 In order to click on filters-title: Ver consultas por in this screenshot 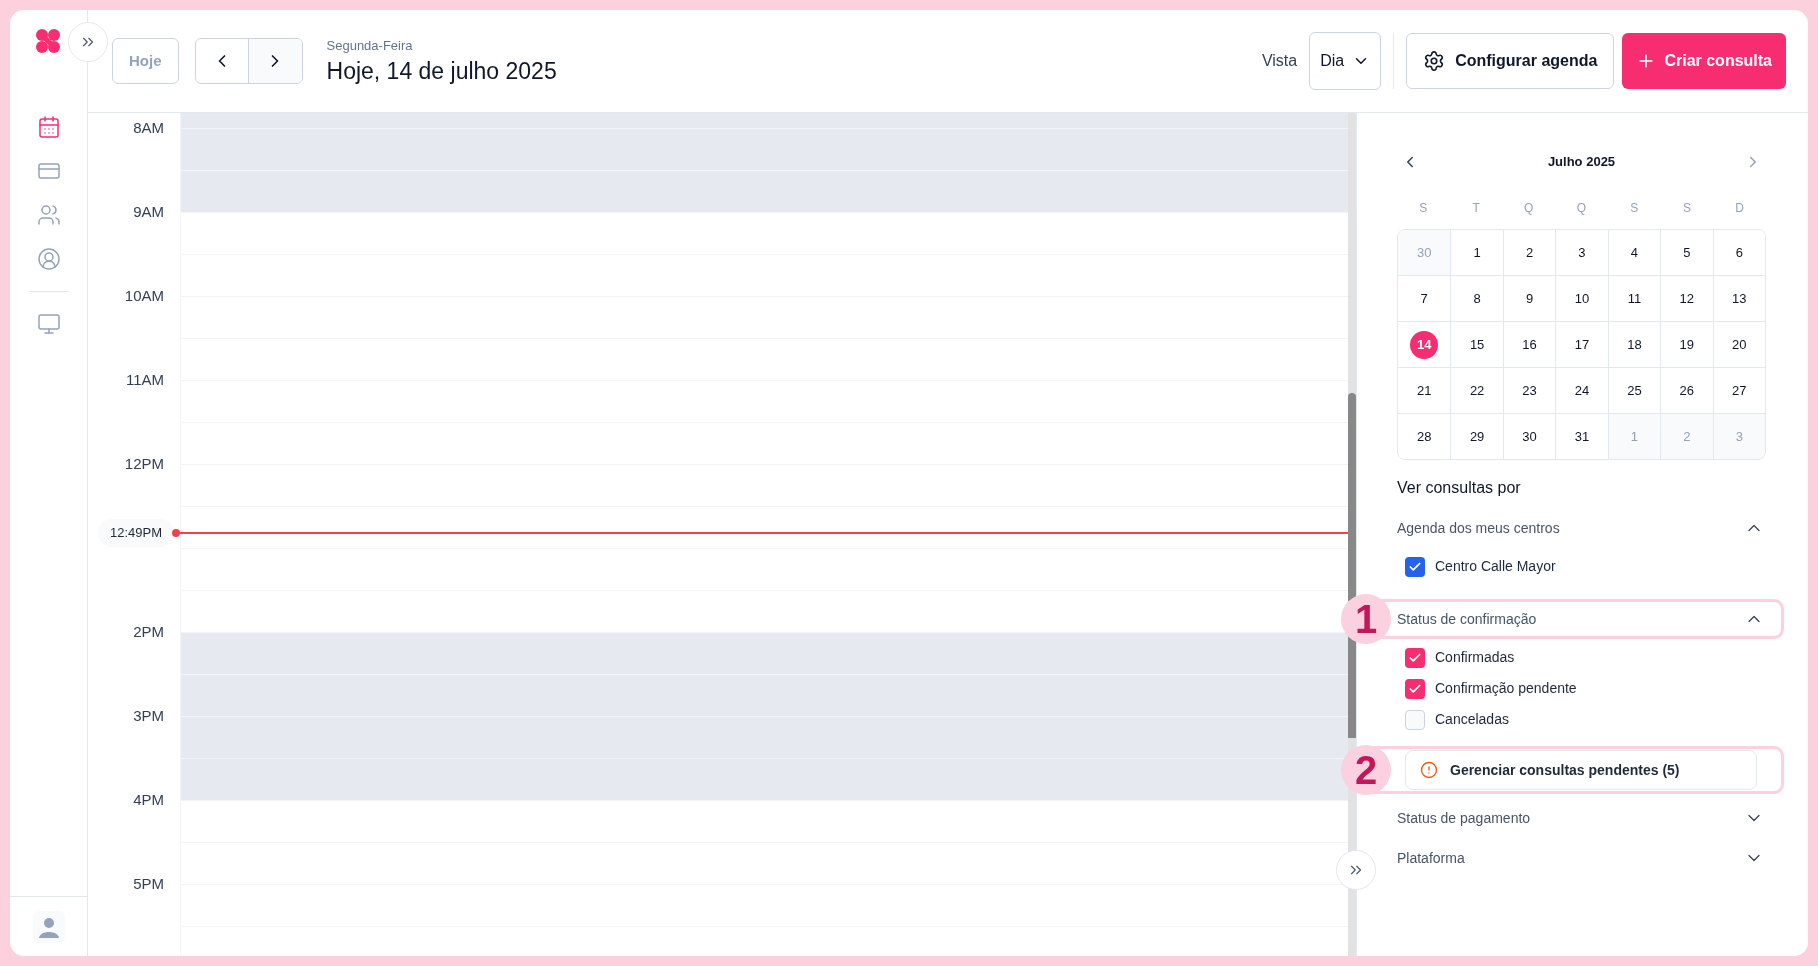, I will do `click(1459, 488)`.